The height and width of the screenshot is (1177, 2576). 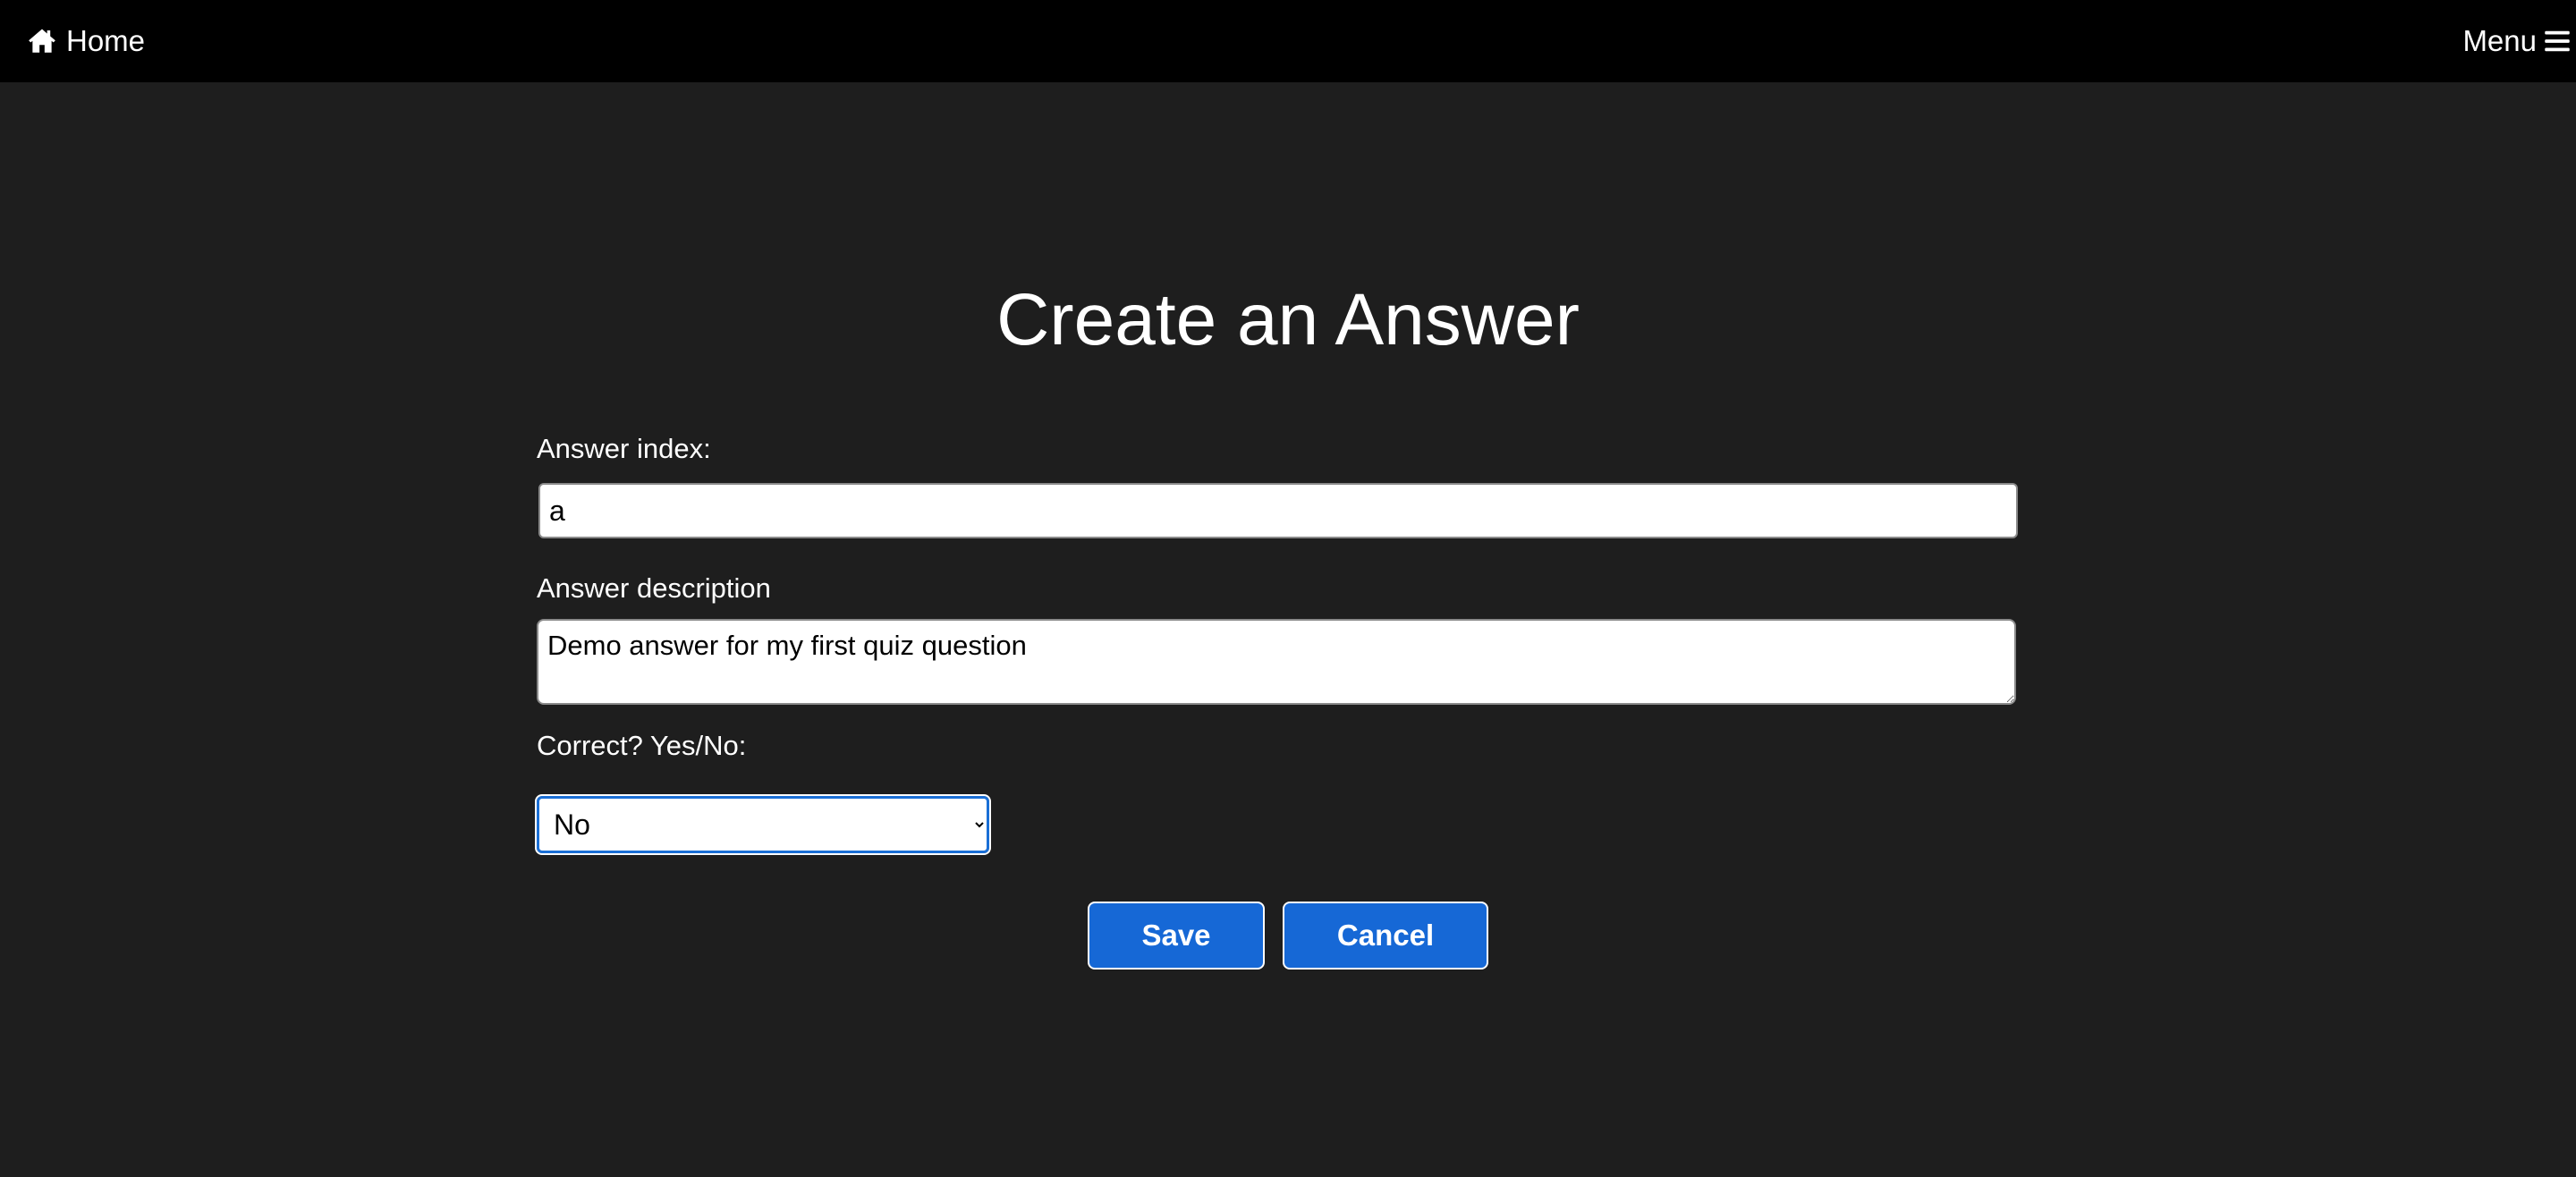 I want to click on home-link: Home, so click(x=86, y=41).